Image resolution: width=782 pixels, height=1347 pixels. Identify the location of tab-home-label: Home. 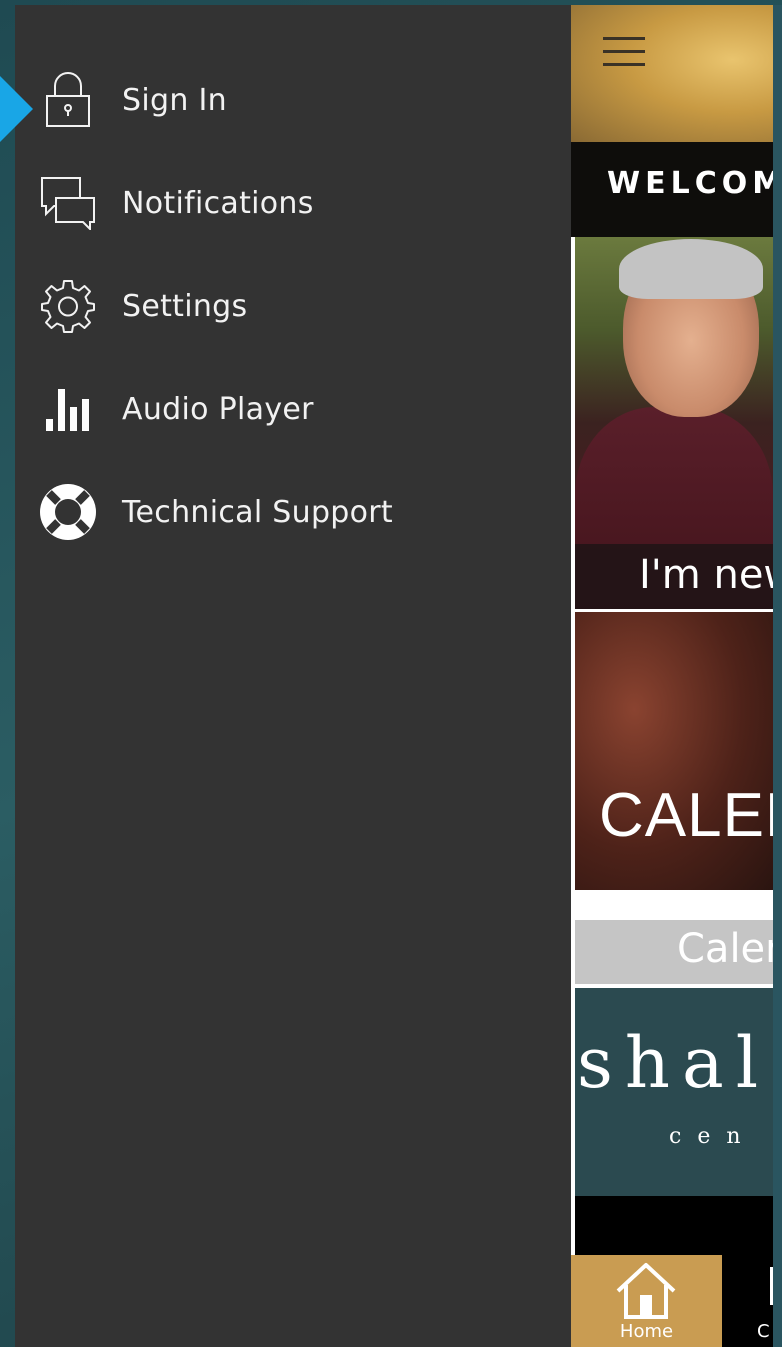
(646, 1331).